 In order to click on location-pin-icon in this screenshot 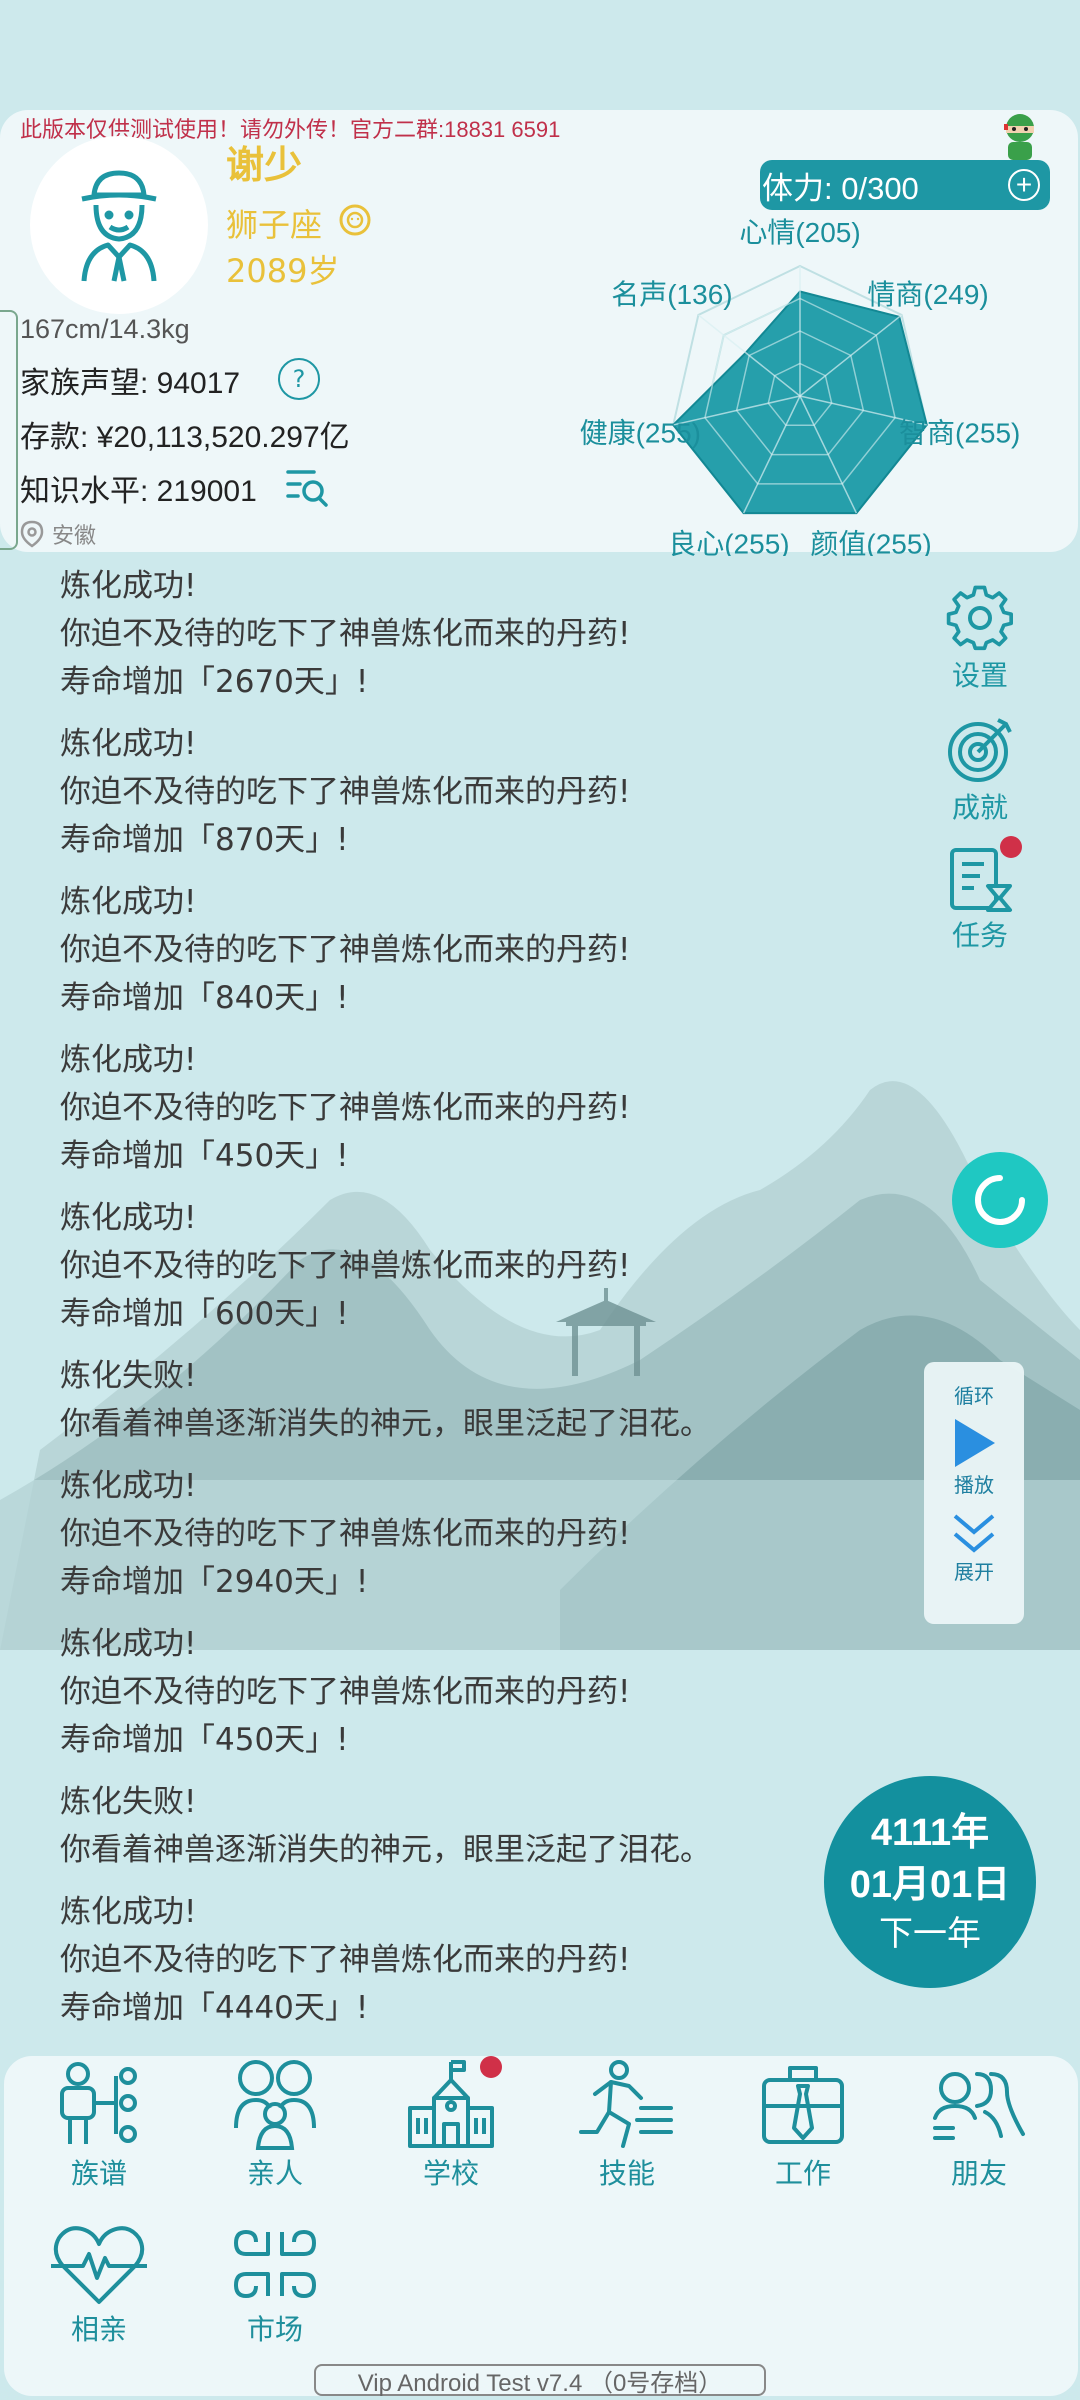, I will do `click(32, 534)`.